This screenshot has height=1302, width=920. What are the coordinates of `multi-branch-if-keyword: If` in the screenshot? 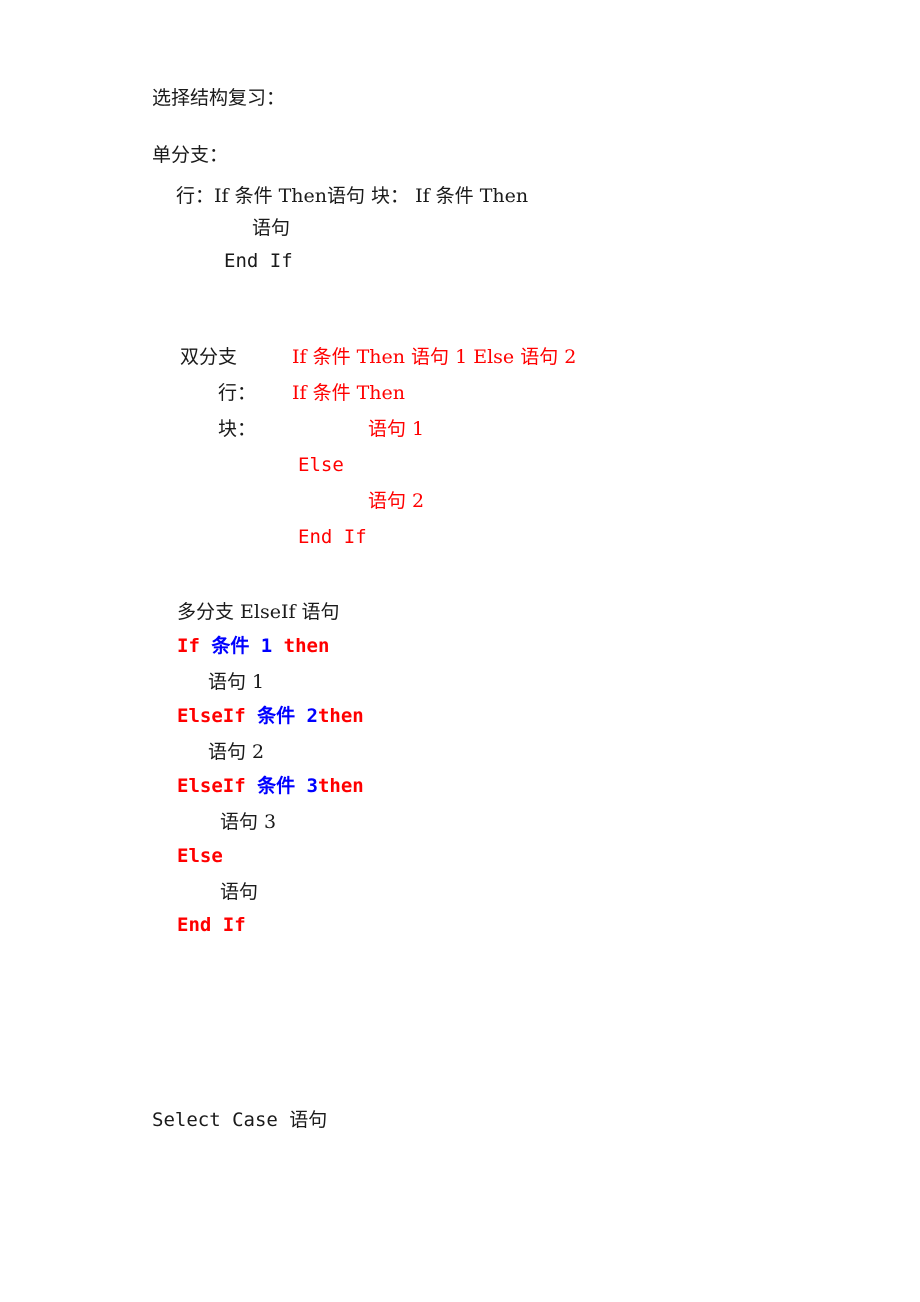 It's located at (194, 646).